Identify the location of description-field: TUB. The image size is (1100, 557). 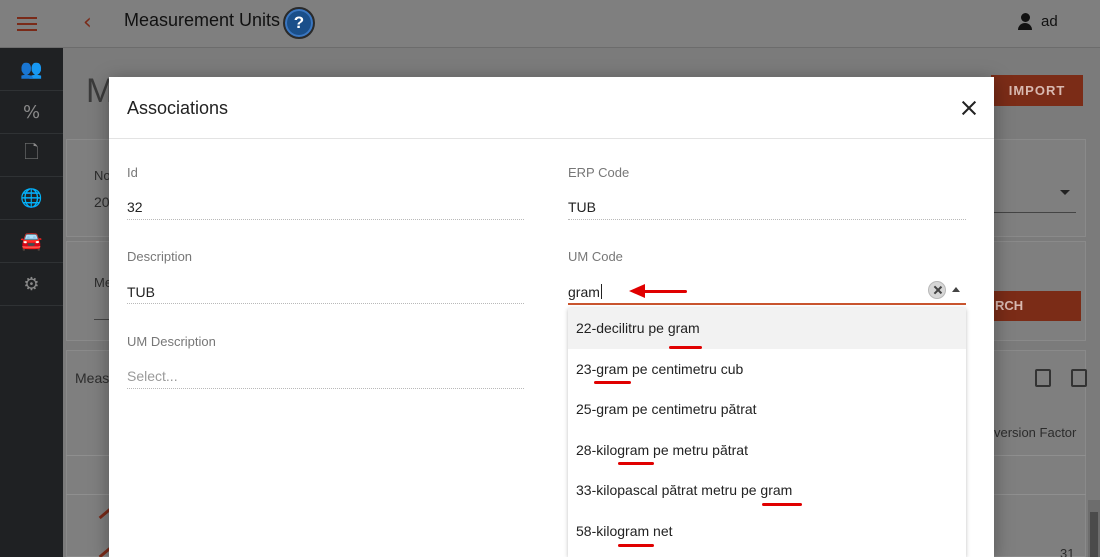
(141, 292).